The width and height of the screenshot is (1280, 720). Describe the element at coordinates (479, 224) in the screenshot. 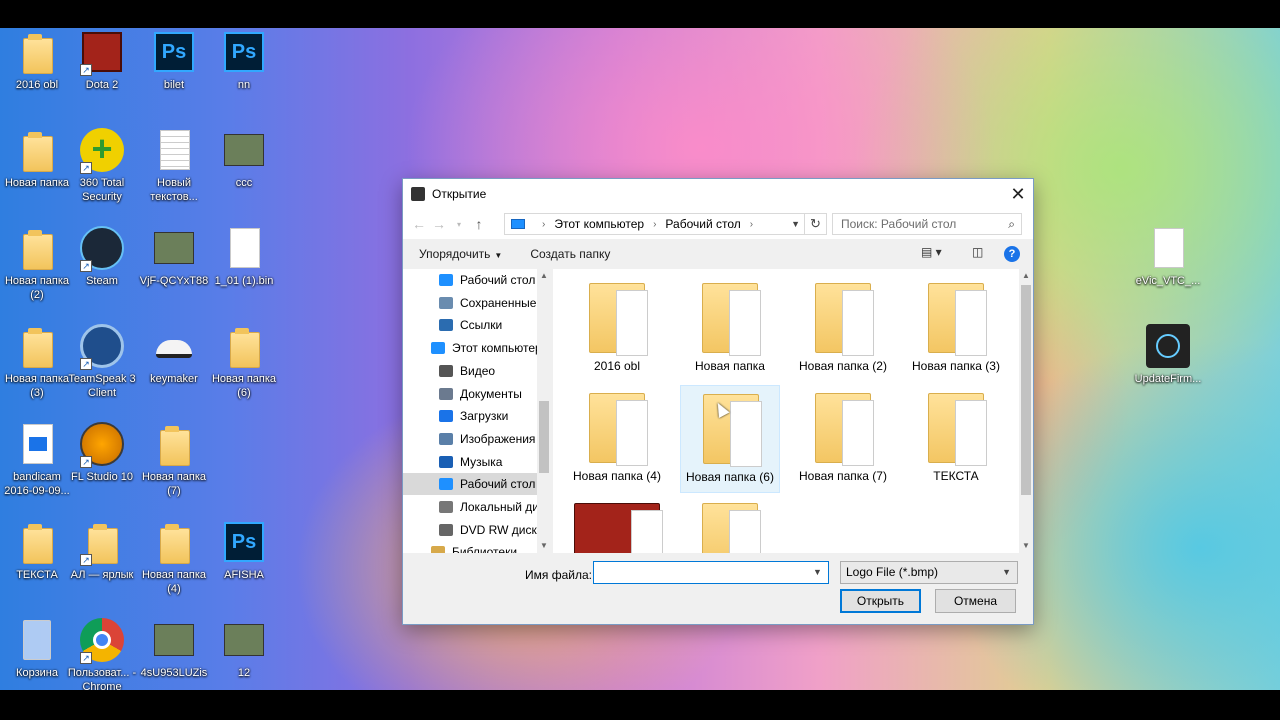

I see `up-arrow-icon: ↑` at that location.